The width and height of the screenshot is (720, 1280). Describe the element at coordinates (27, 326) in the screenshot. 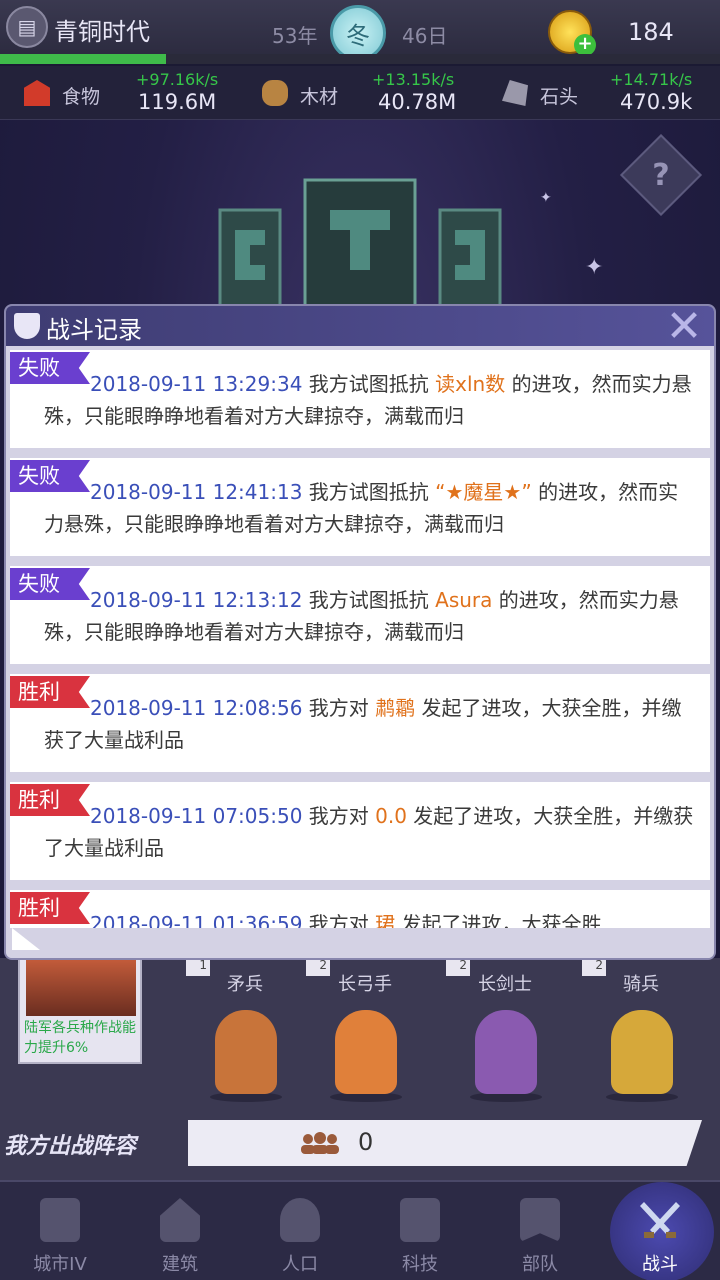

I see `shield-icon` at that location.